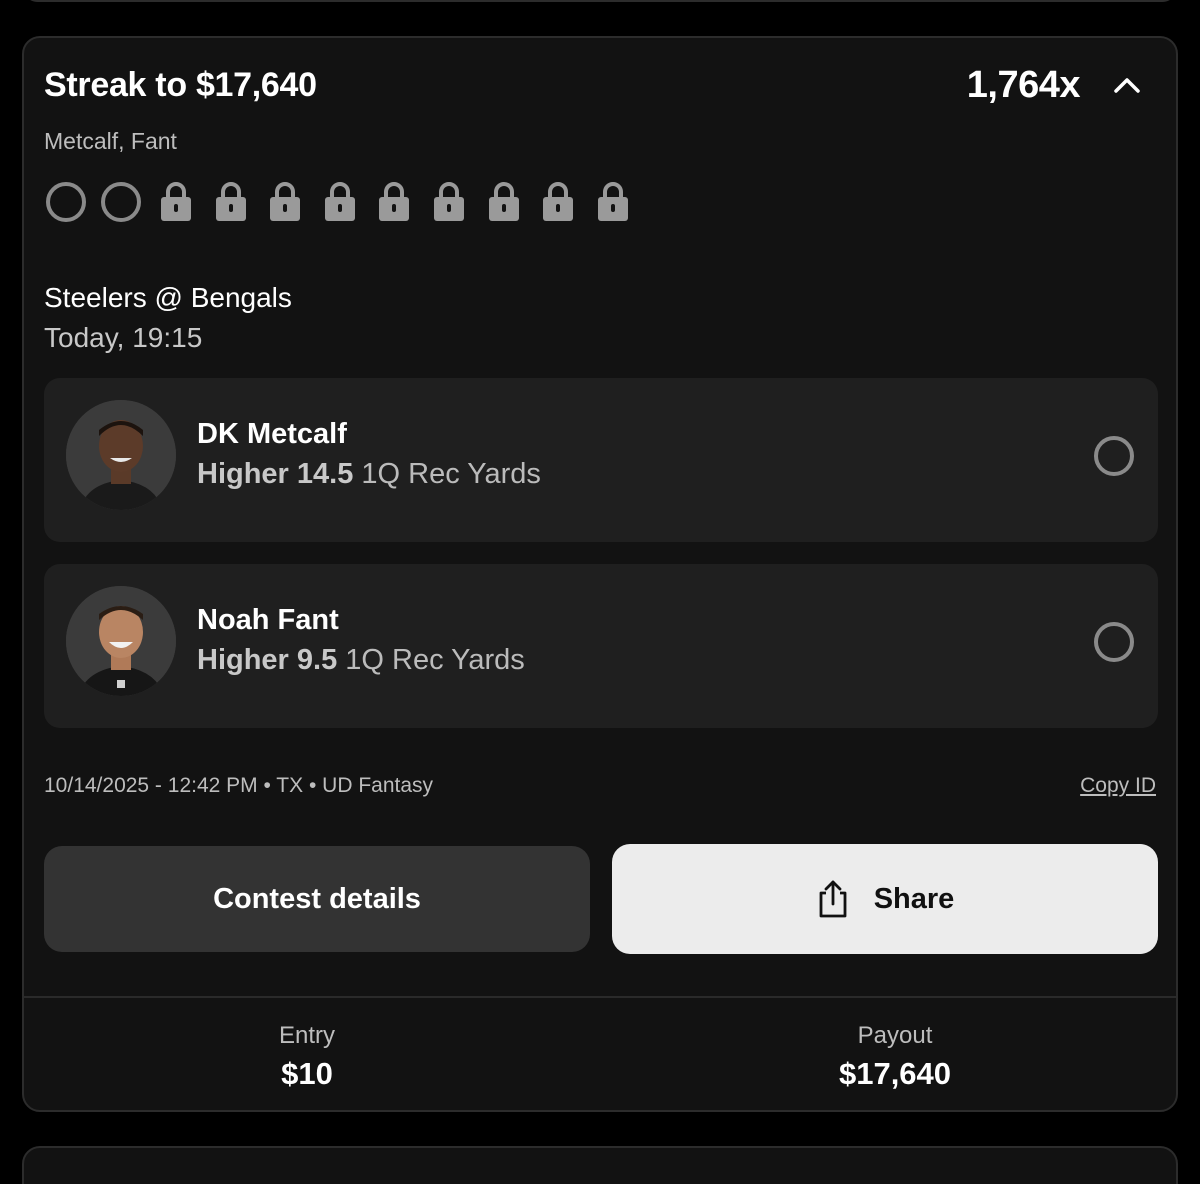  What do you see at coordinates (272, 434) in the screenshot?
I see `player-name: DK Metcalf` at bounding box center [272, 434].